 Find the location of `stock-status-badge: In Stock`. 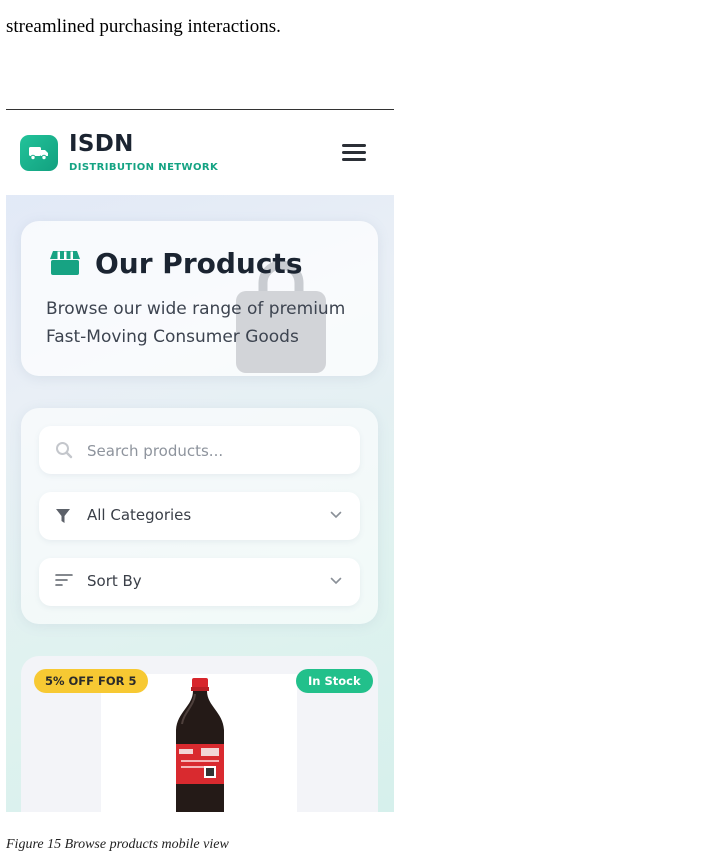

stock-status-badge: In Stock is located at coordinates (334, 681).